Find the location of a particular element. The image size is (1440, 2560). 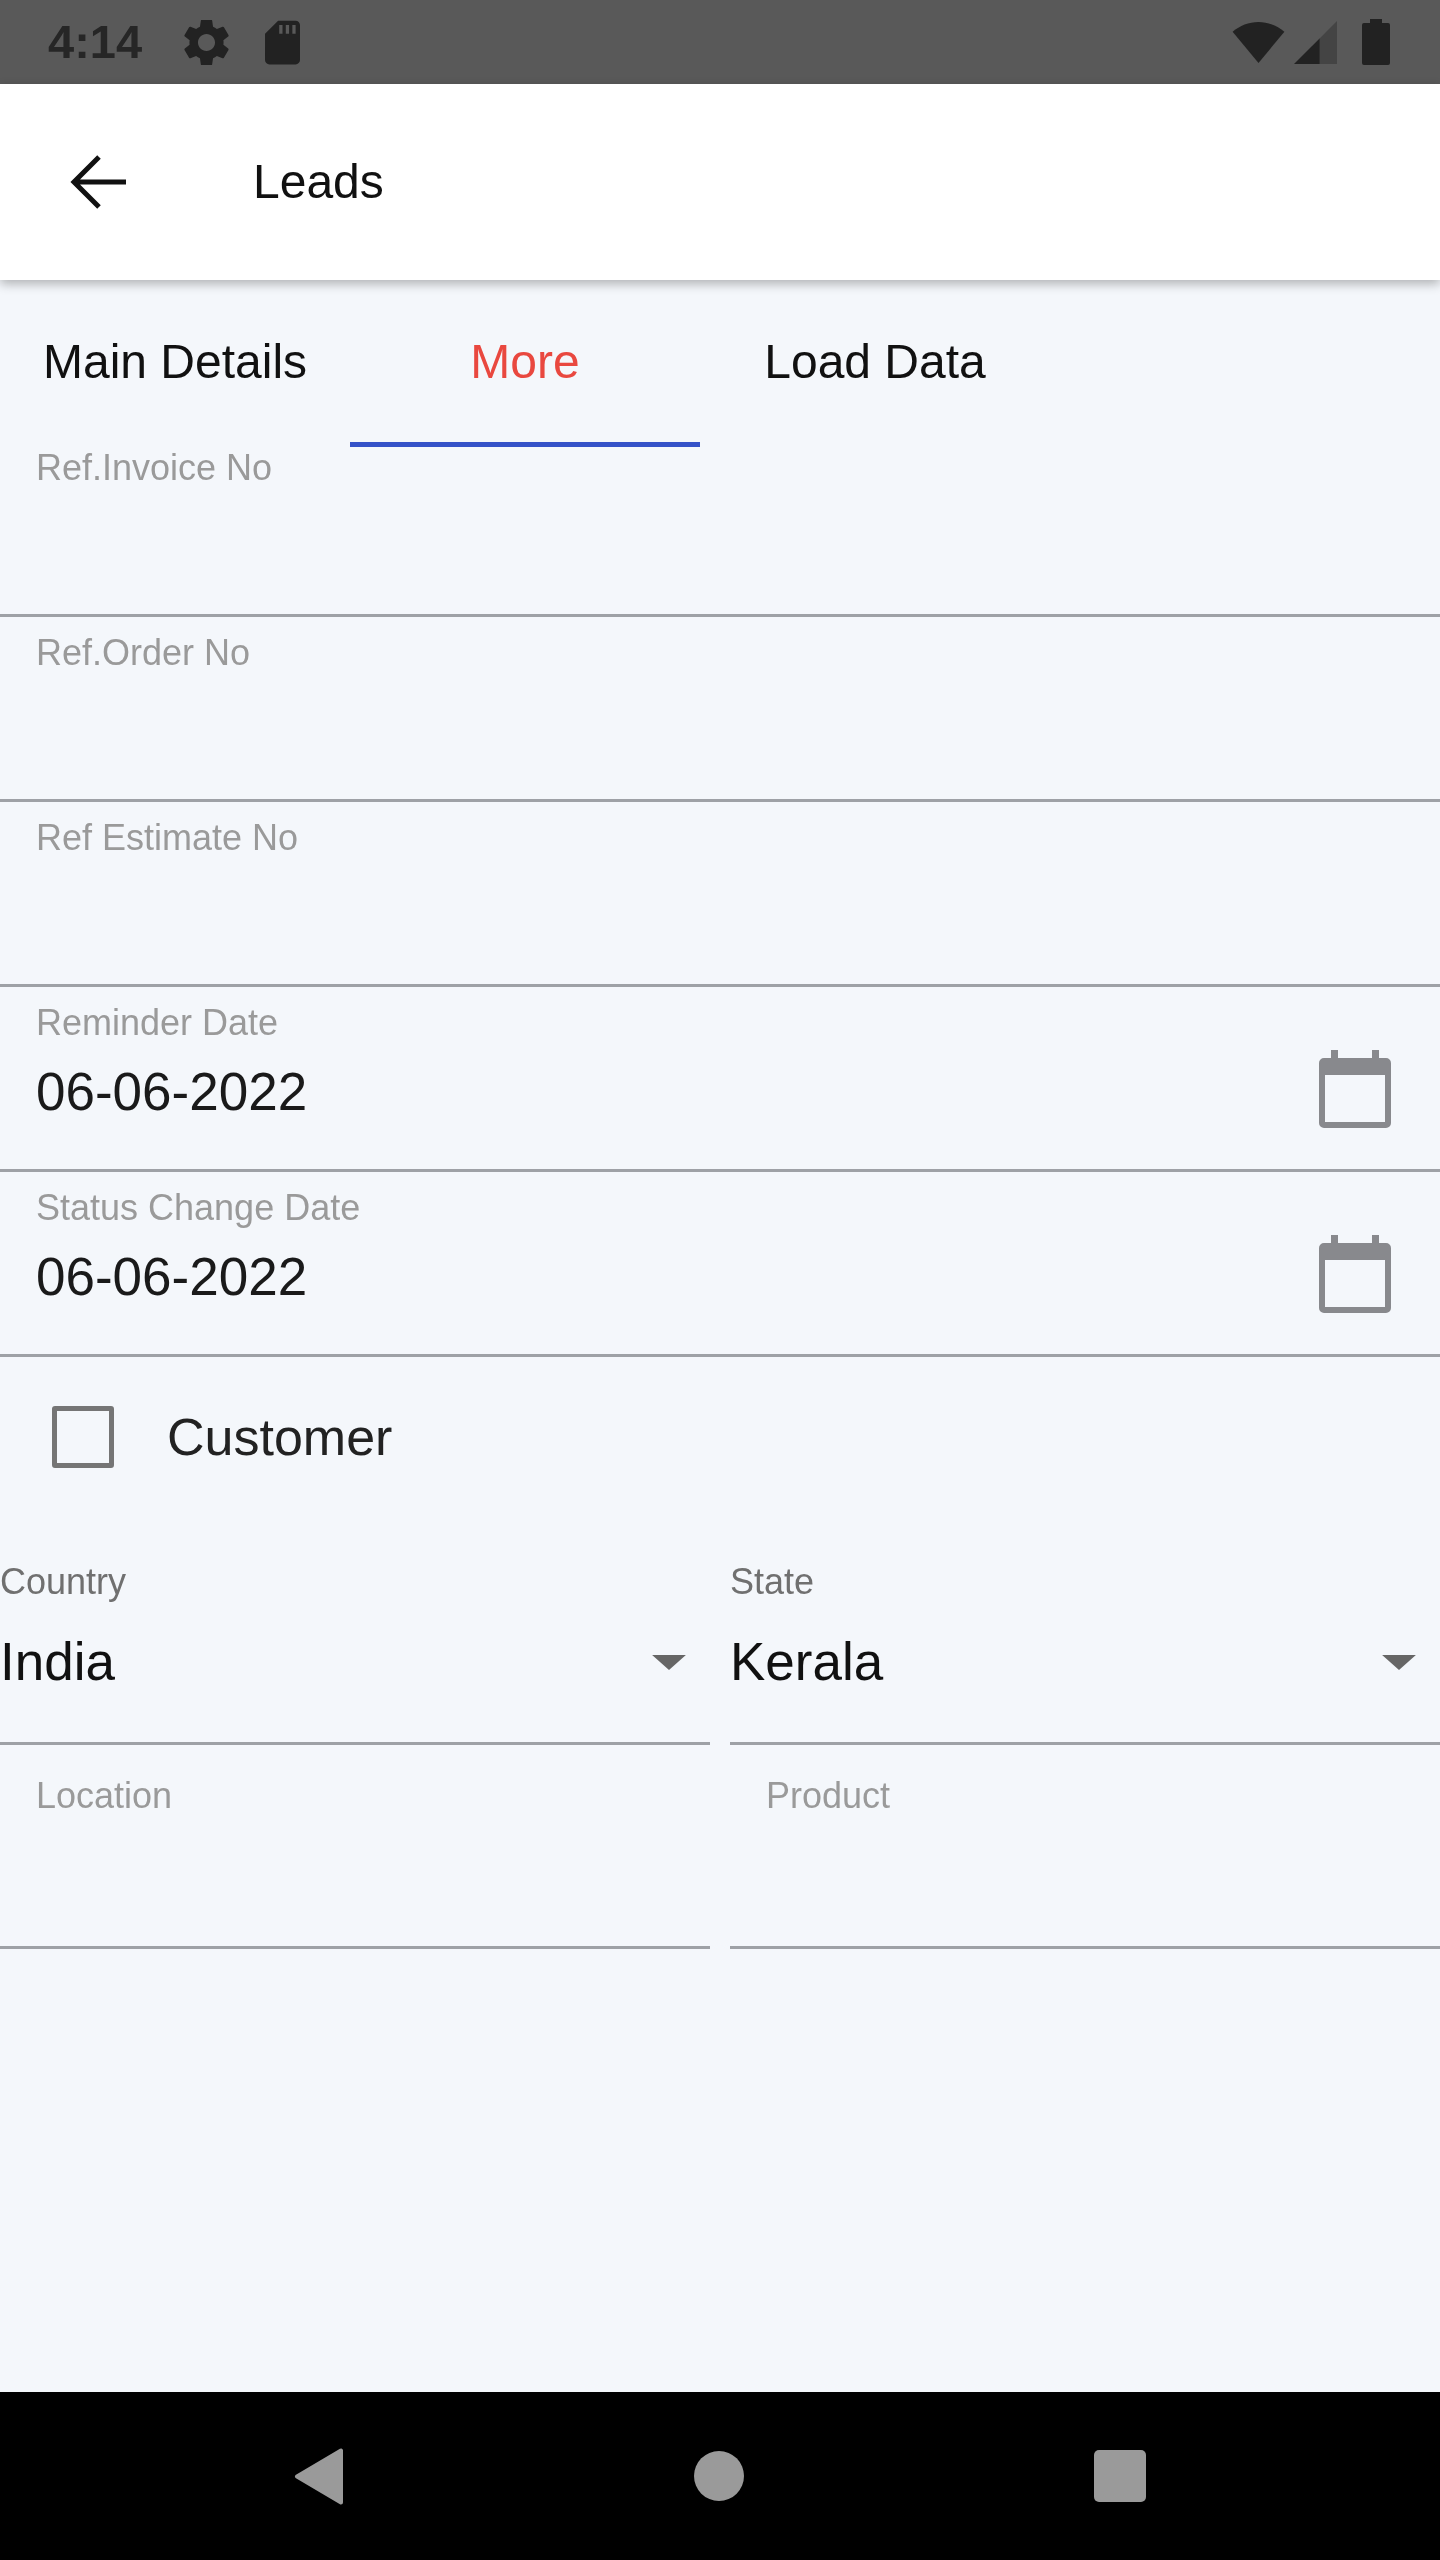

page-title: Leads is located at coordinates (318, 182).